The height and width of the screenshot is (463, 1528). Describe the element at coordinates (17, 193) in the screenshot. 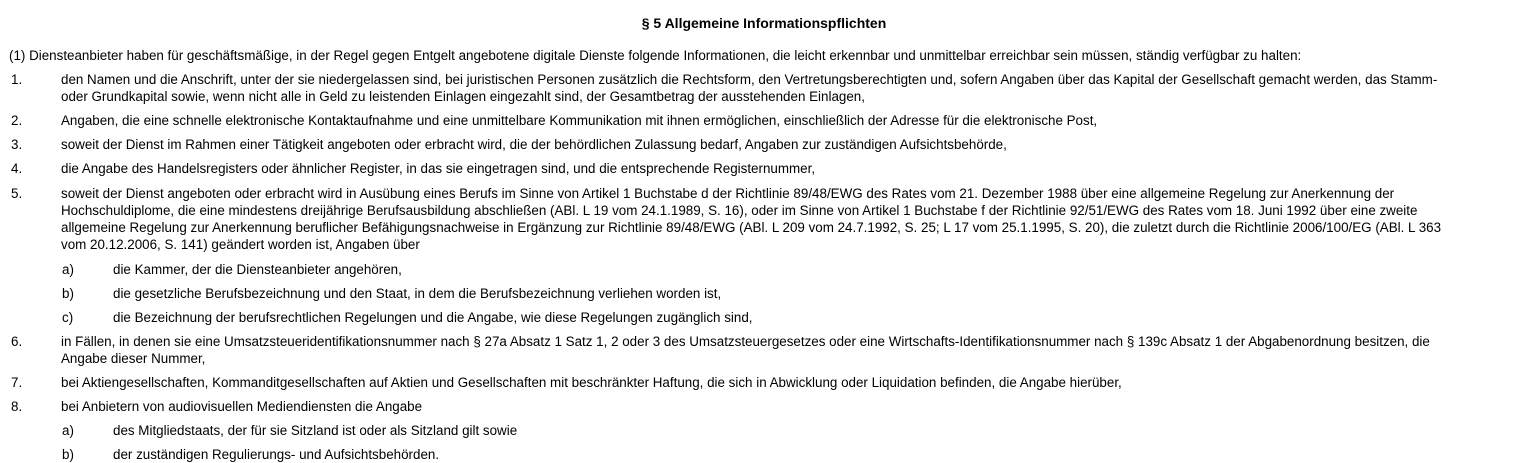

I see `item-number: 5.` at that location.